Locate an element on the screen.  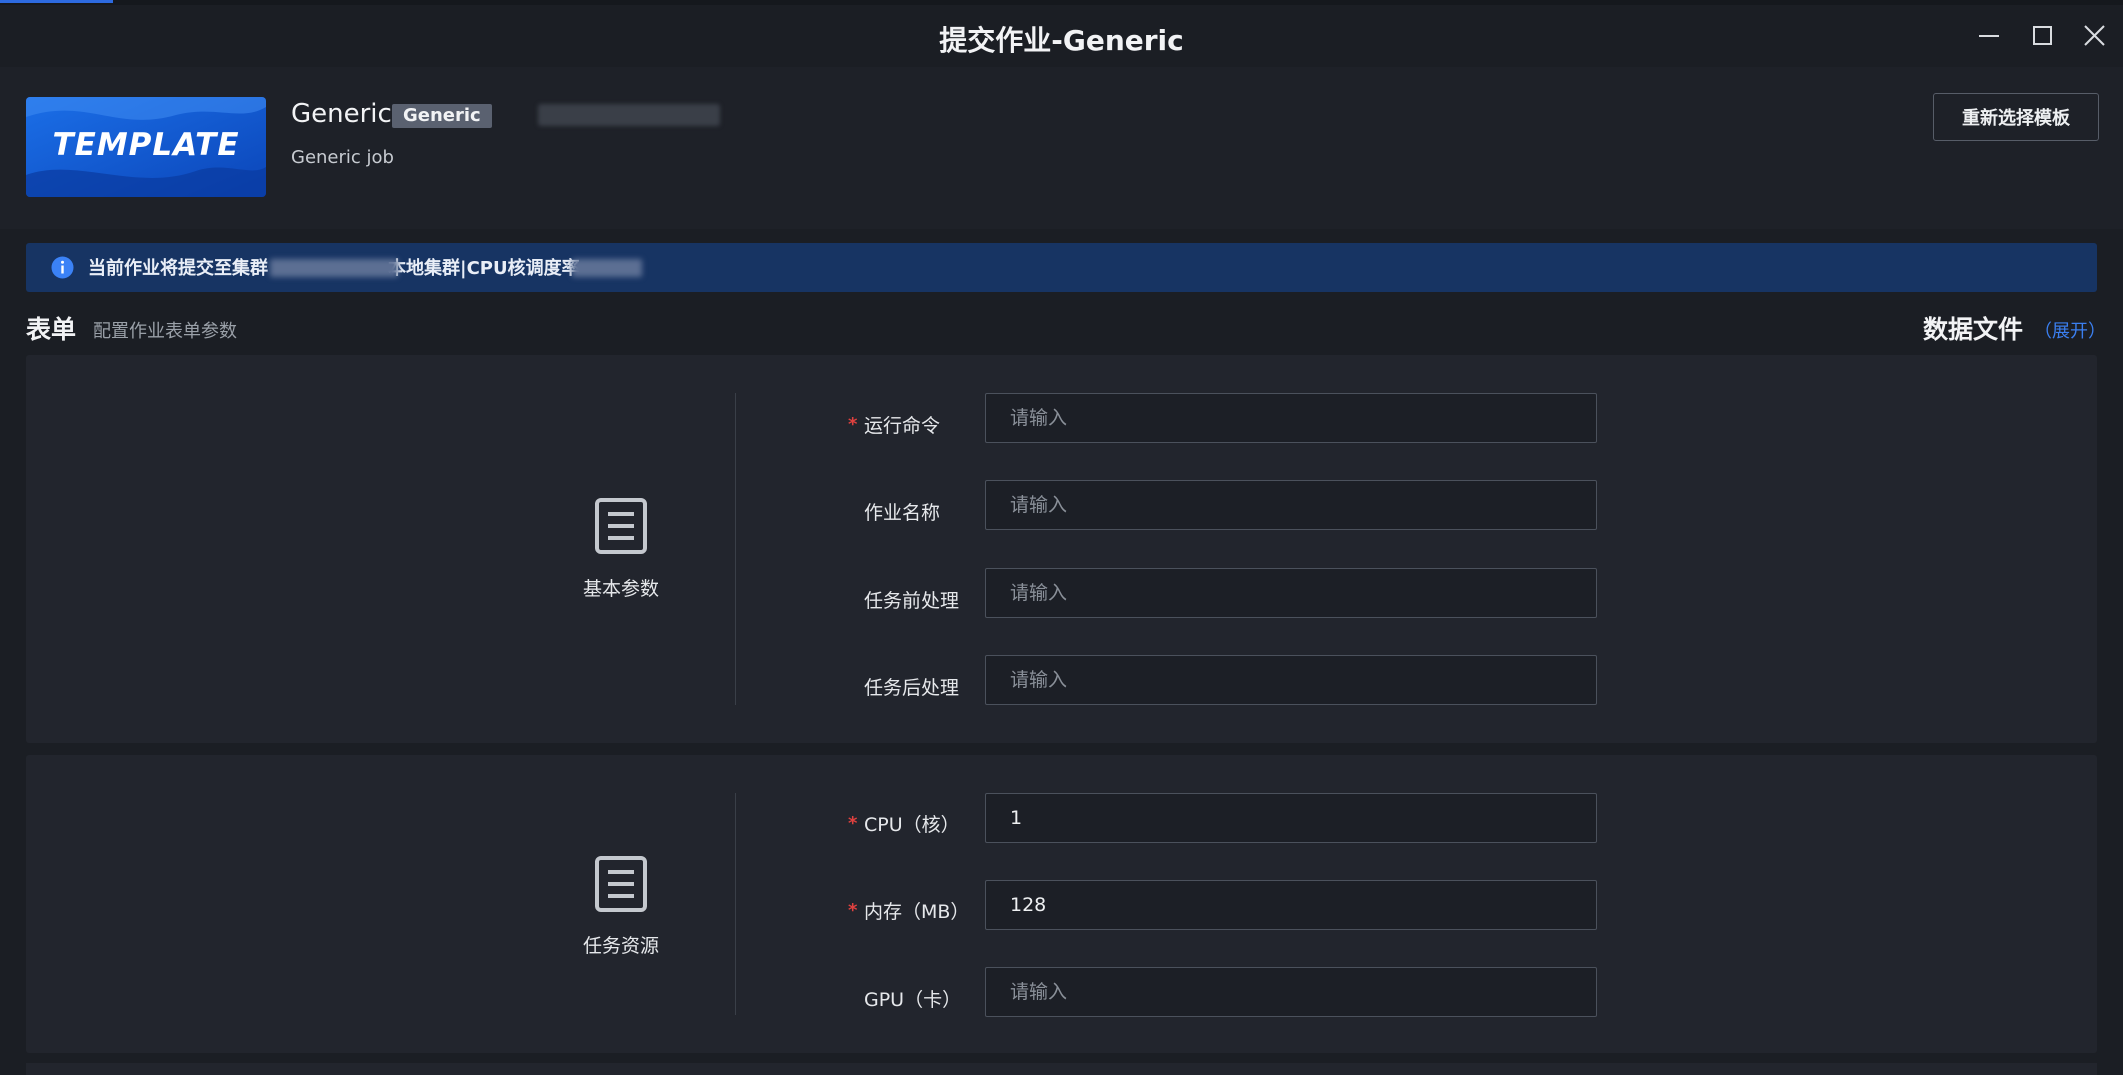
dialog-title: 提交作业-Generic is located at coordinates (1061, 40).